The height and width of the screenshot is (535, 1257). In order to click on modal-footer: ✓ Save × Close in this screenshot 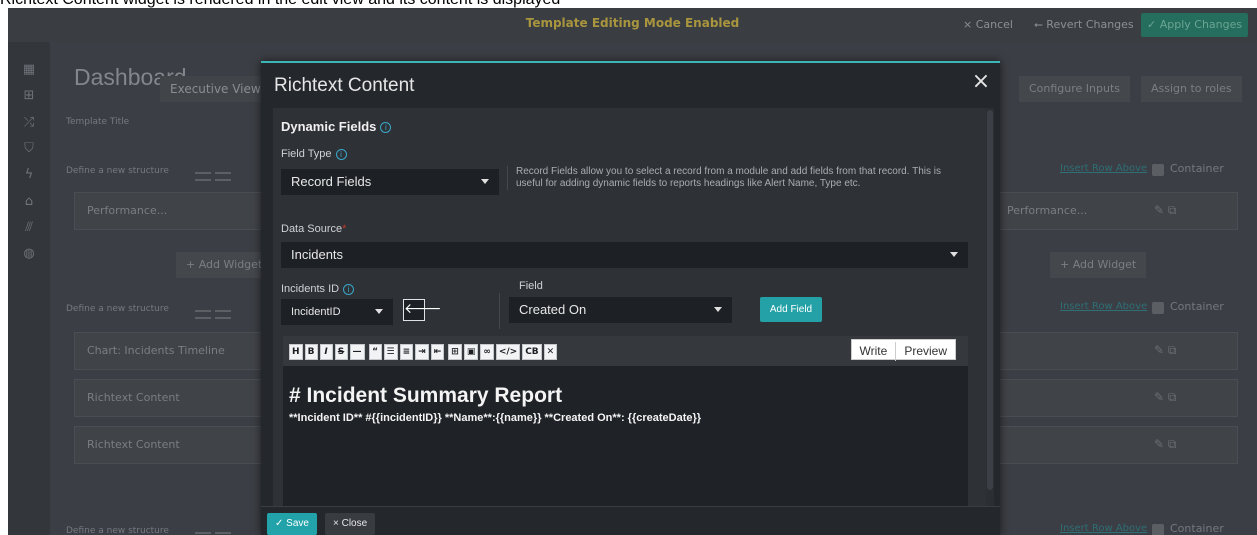, I will do `click(630, 520)`.